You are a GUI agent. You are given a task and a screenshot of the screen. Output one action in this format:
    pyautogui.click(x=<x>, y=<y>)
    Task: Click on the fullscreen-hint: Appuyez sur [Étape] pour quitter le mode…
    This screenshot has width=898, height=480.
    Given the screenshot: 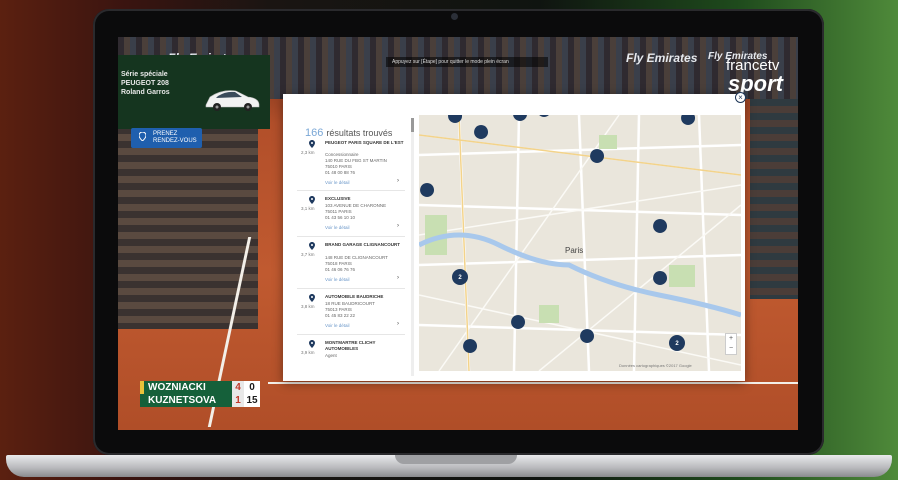 What is the action you would take?
    pyautogui.click(x=467, y=62)
    